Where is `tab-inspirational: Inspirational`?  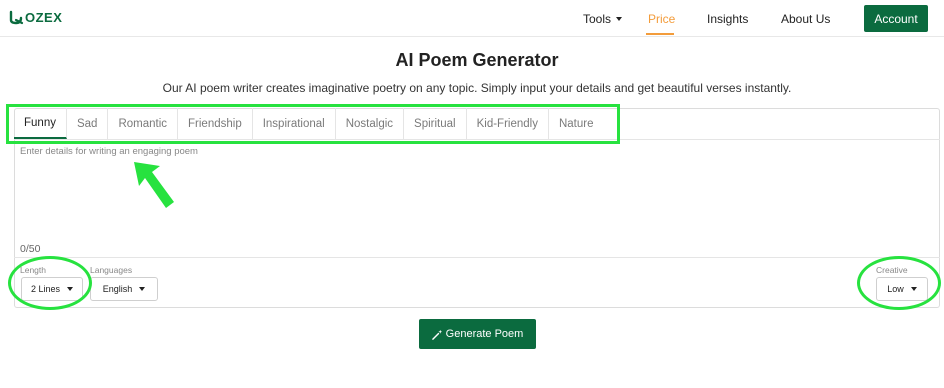
tab-inspirational: Inspirational is located at coordinates (294, 123).